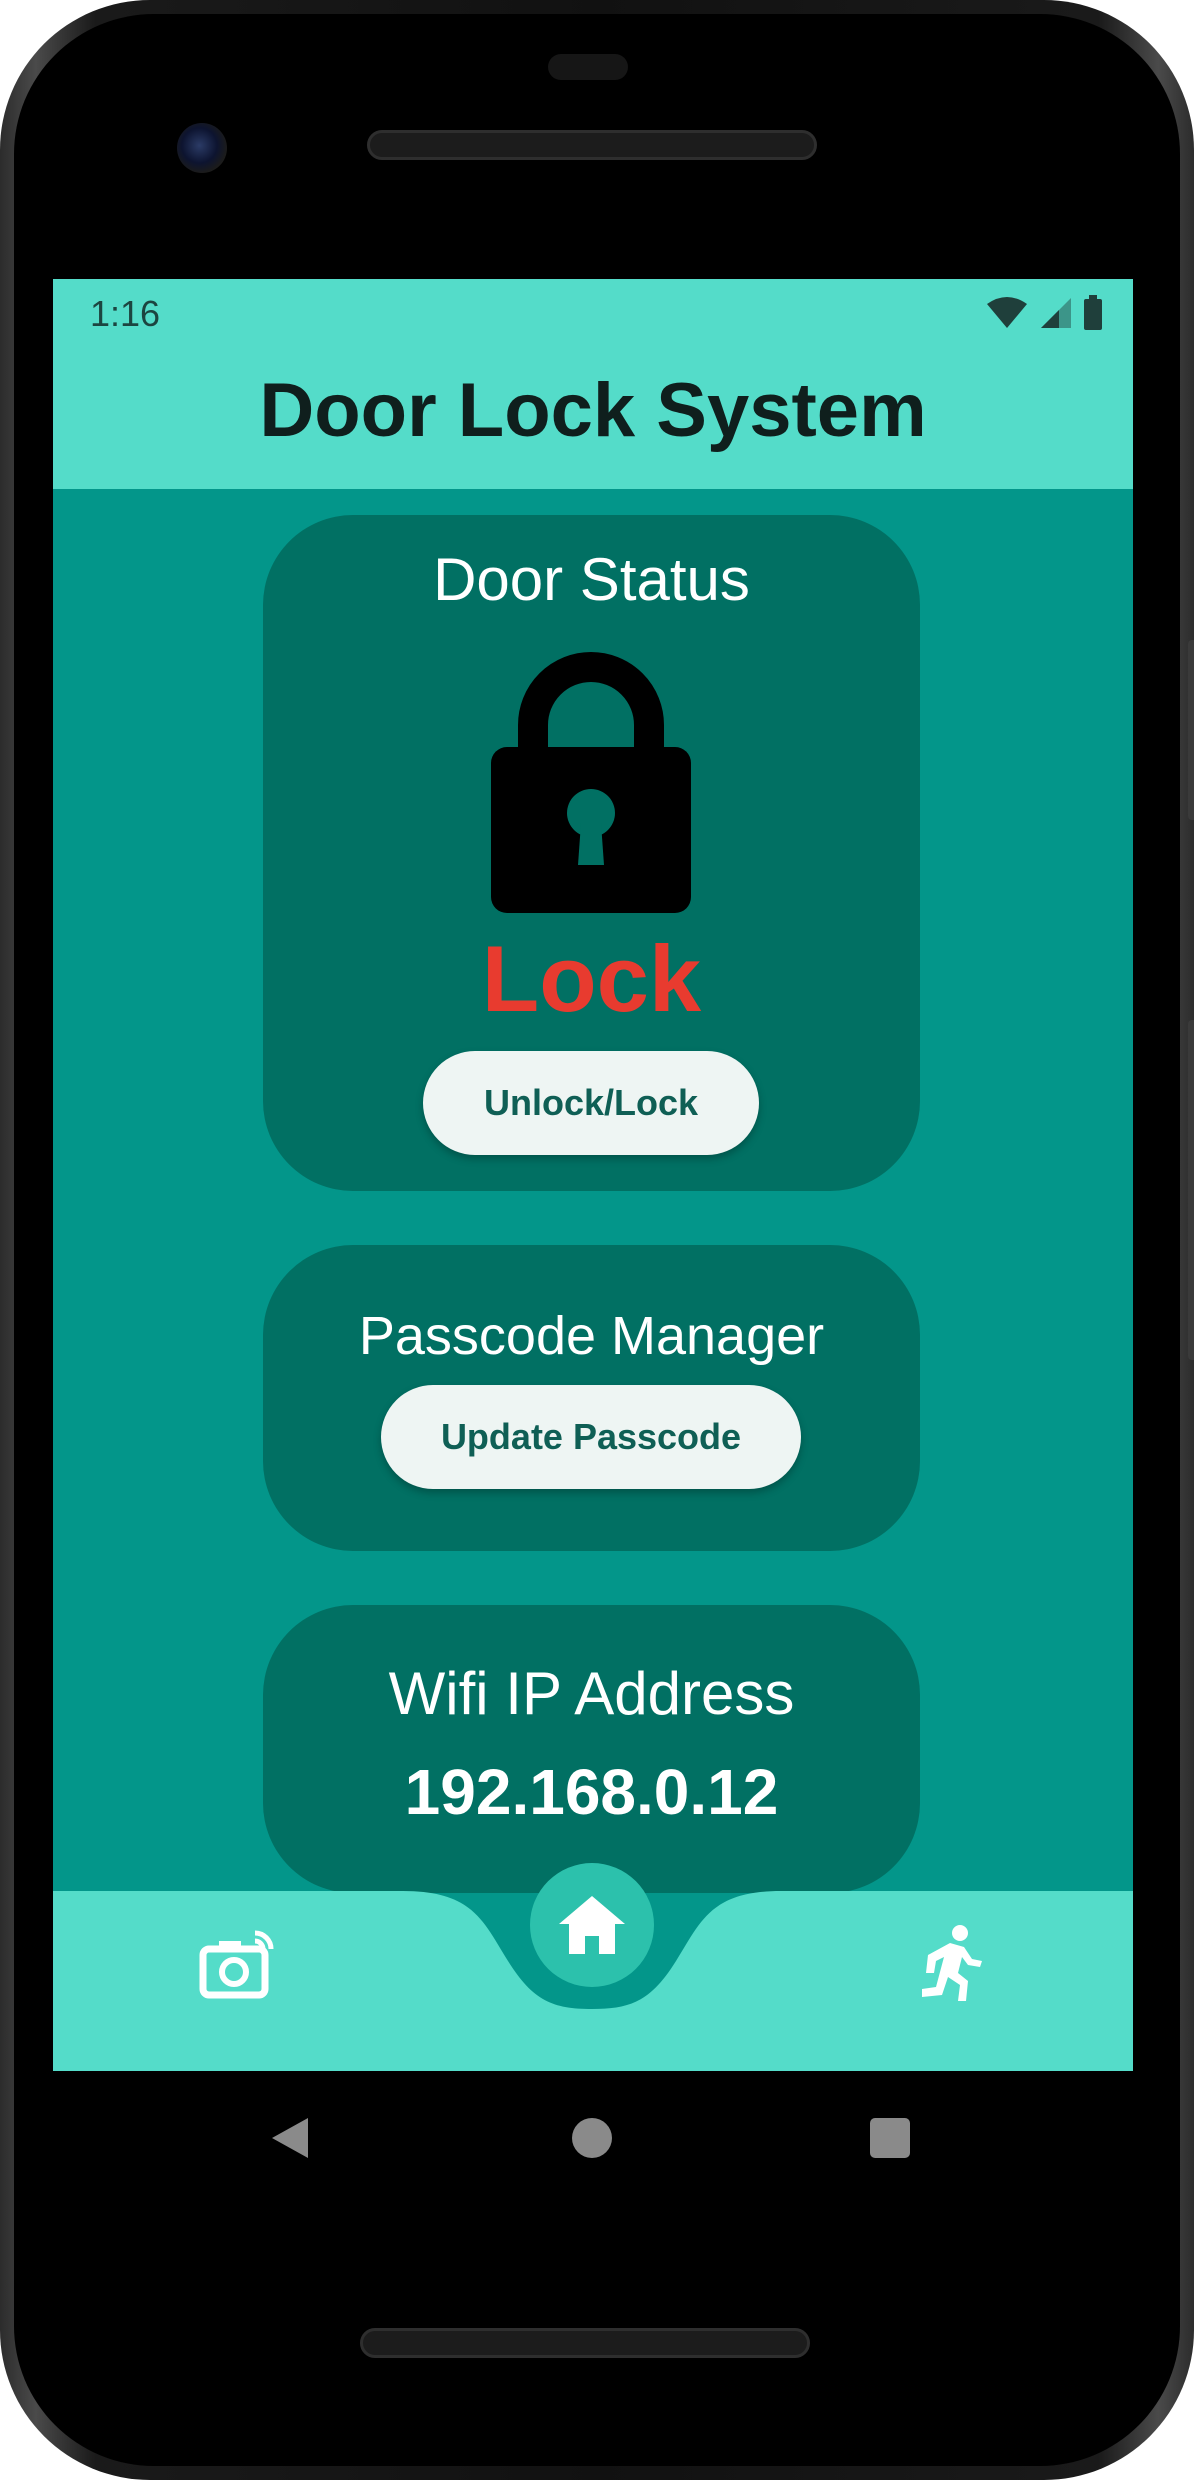  Describe the element at coordinates (591, 1749) in the screenshot. I see `wifi-ip-card: Wifi IP Address 192.168.0.12` at that location.